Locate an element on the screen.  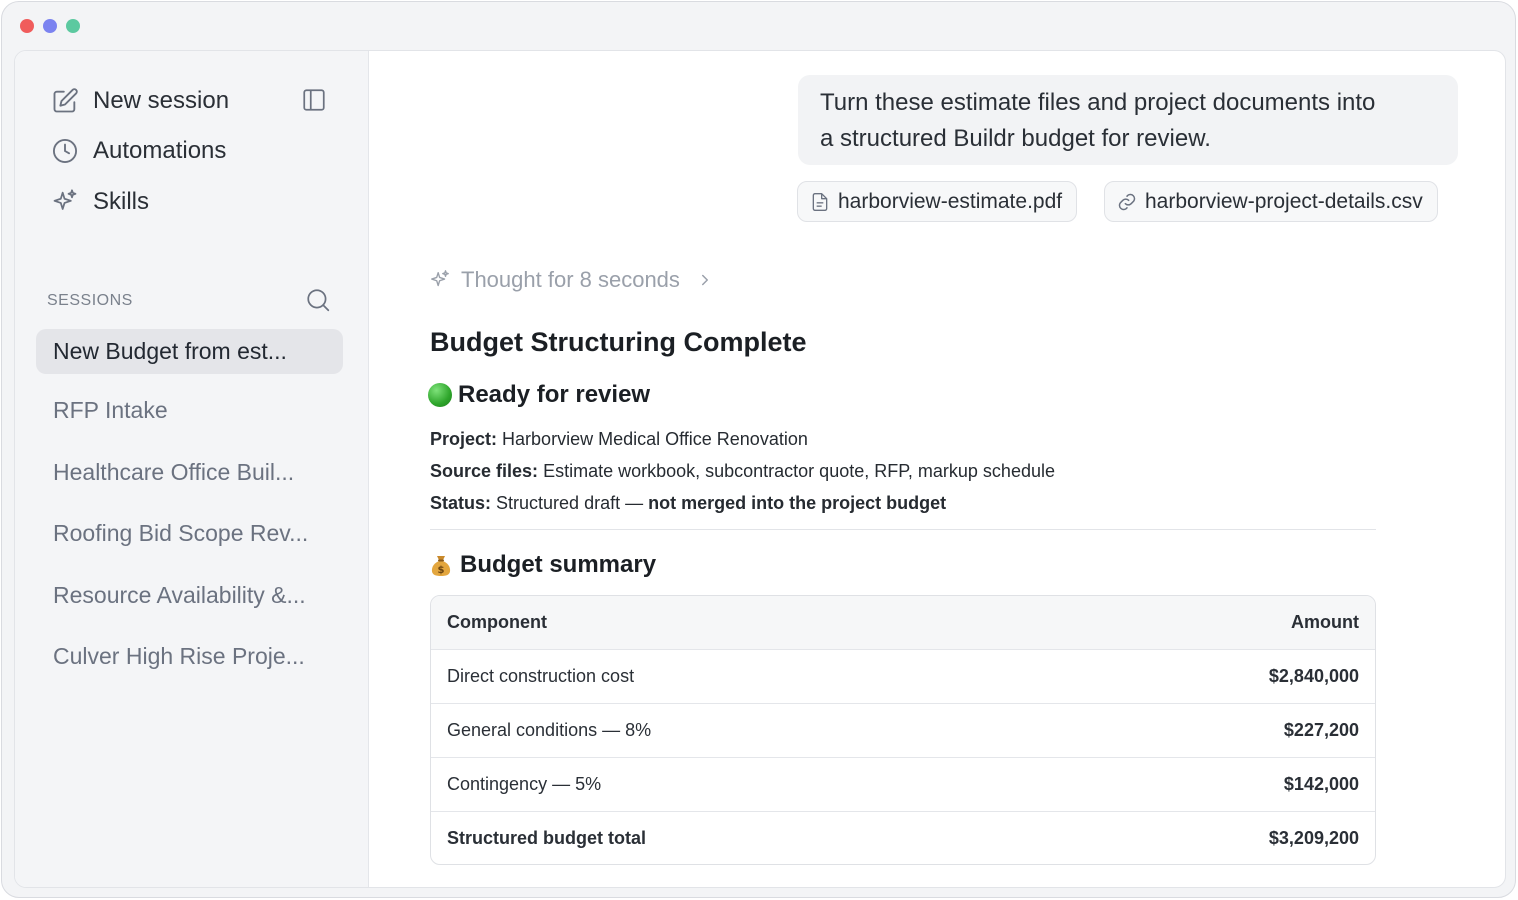
component-cell: Structured budget total is located at coordinates (546, 838).